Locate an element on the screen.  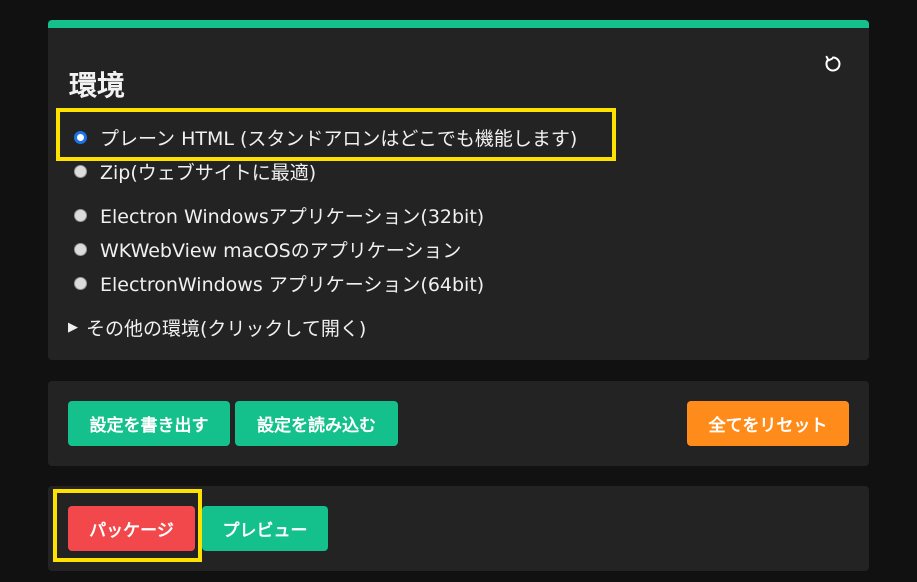
more-environments-label: その他の環境(クリックして開く) is located at coordinates (226, 328).